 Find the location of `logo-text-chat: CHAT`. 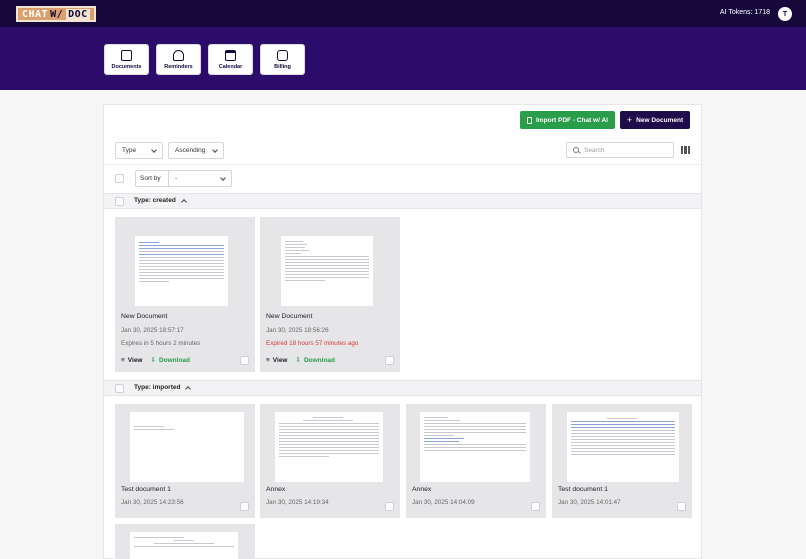

logo-text-chat: CHAT is located at coordinates (35, 14).